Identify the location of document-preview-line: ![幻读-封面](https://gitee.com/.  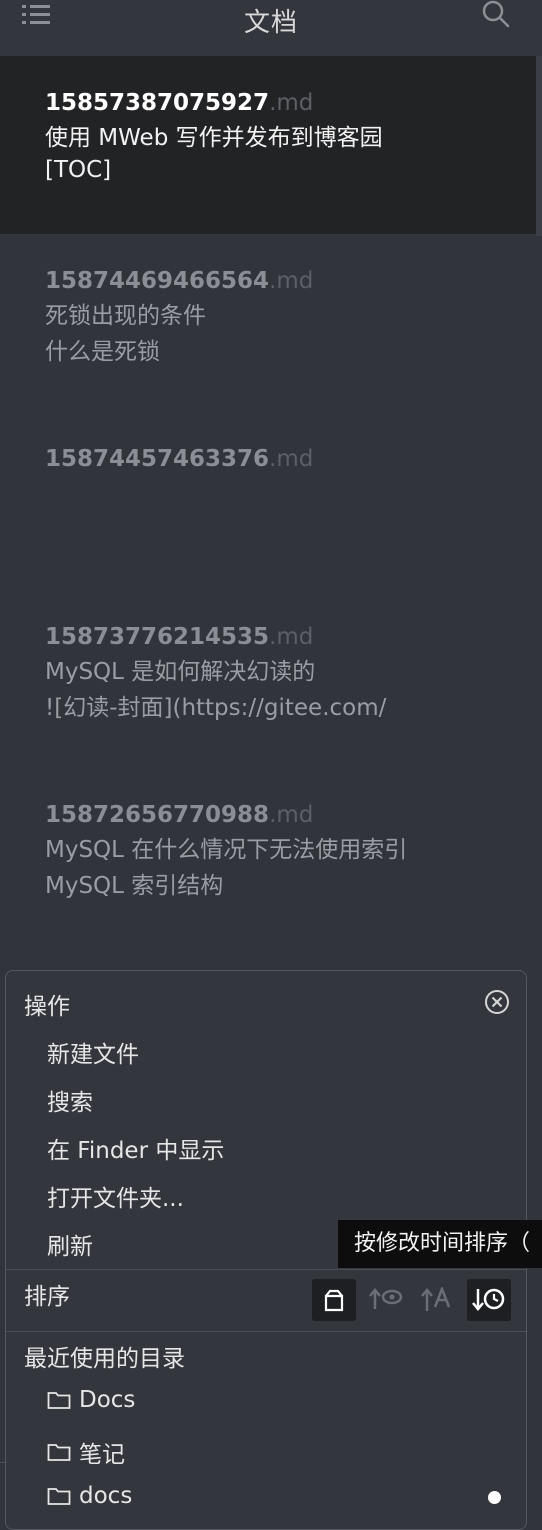
(216, 708).